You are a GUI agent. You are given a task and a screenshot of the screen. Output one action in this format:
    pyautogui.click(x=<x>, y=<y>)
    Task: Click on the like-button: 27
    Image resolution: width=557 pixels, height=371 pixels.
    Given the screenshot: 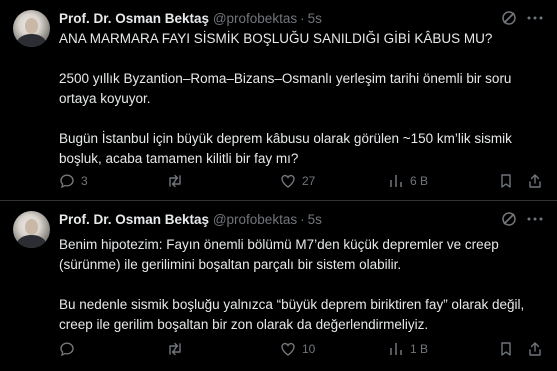 What is the action you would take?
    pyautogui.click(x=297, y=181)
    